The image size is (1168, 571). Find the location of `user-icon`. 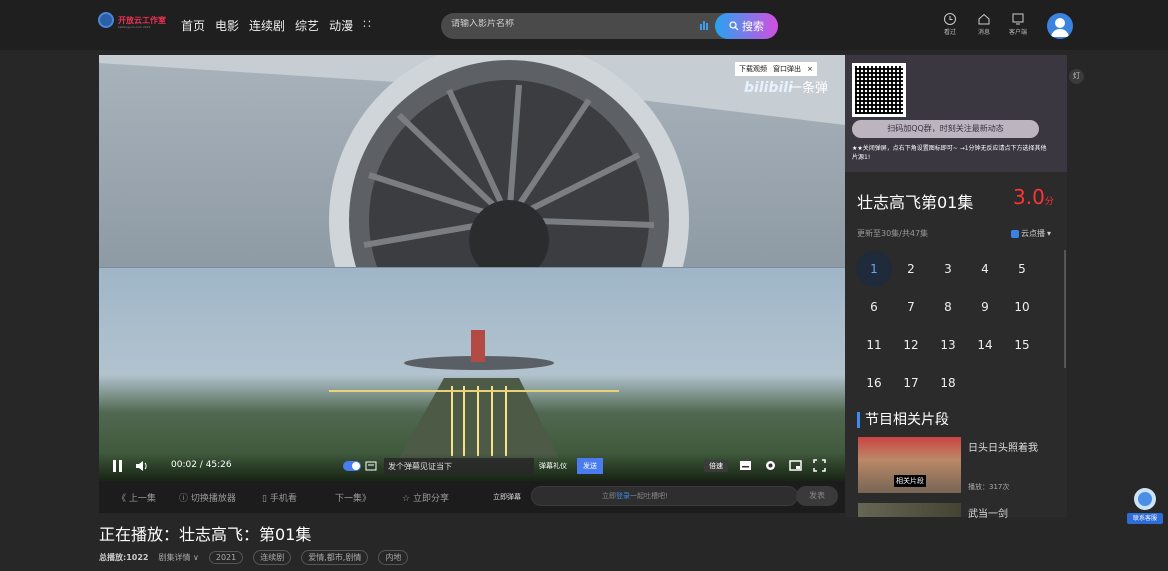

user-icon is located at coordinates (1060, 27).